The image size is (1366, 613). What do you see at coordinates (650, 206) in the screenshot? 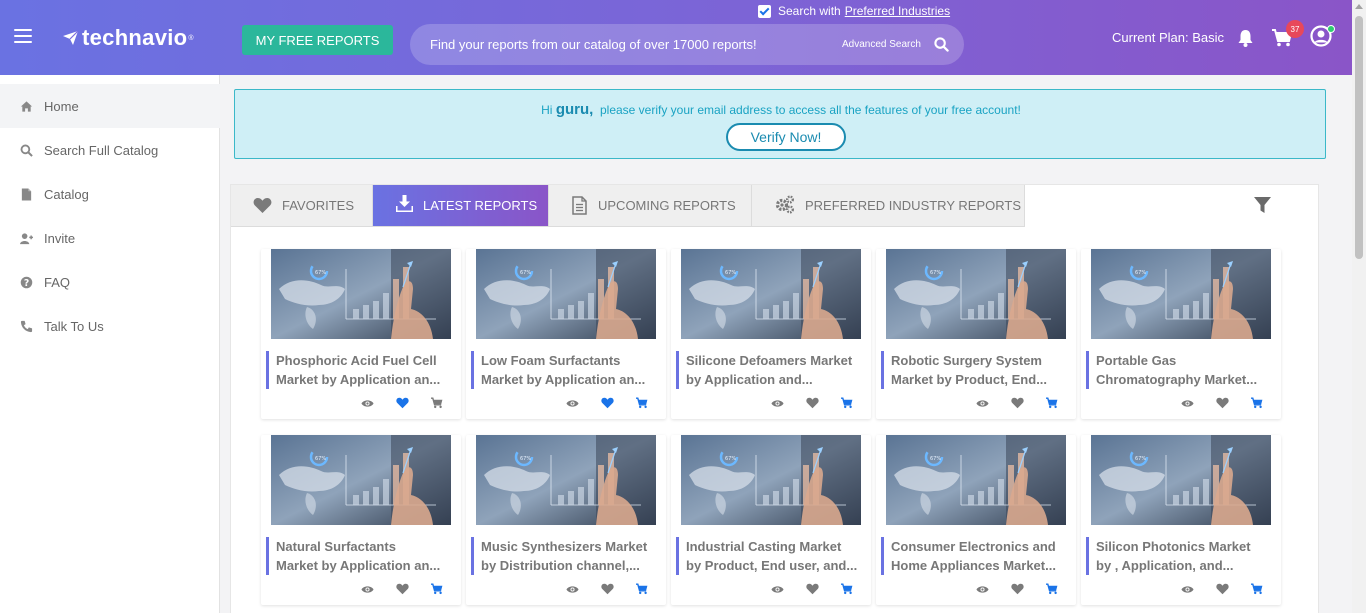
I see `tab-upcoming-reports: UPCOMING REPORTS` at bounding box center [650, 206].